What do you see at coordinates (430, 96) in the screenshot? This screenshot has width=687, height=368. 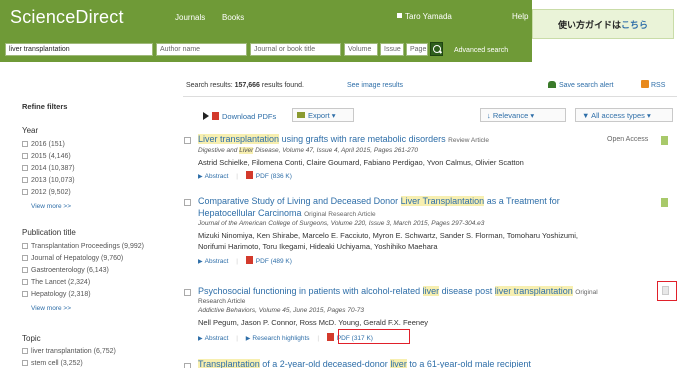 I see `divider` at bounding box center [430, 96].